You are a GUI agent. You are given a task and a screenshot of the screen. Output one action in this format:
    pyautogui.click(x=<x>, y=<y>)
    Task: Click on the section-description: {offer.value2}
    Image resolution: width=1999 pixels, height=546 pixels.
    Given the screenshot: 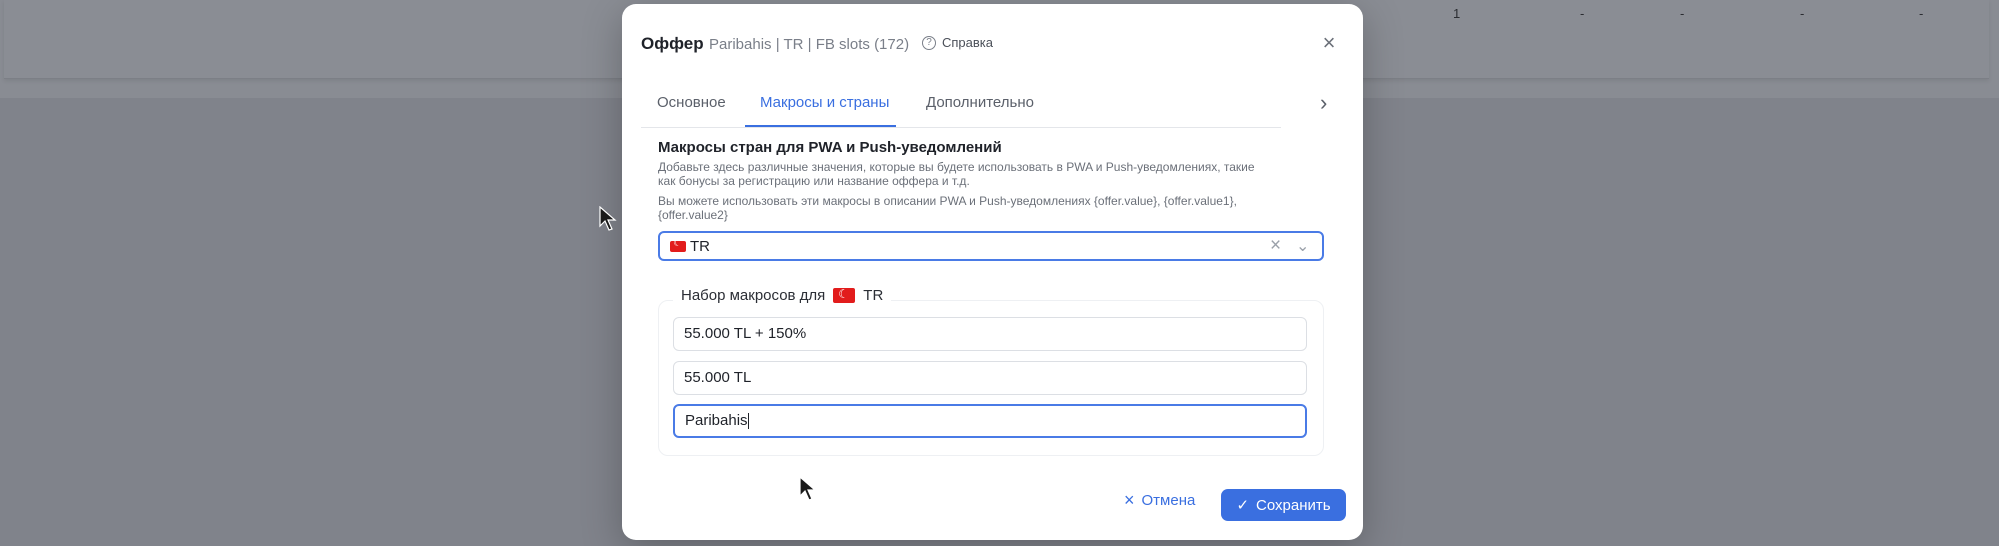 What is the action you would take?
    pyautogui.click(x=693, y=215)
    